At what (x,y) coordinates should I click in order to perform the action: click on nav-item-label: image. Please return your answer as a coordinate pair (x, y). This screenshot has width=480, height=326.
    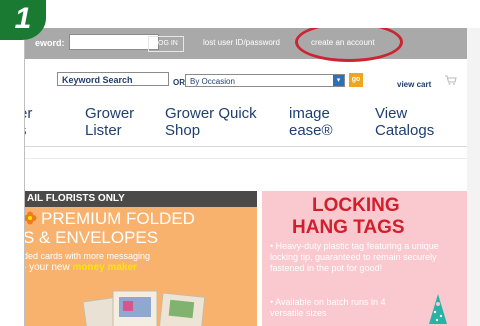
    Looking at the image, I should click on (309, 113).